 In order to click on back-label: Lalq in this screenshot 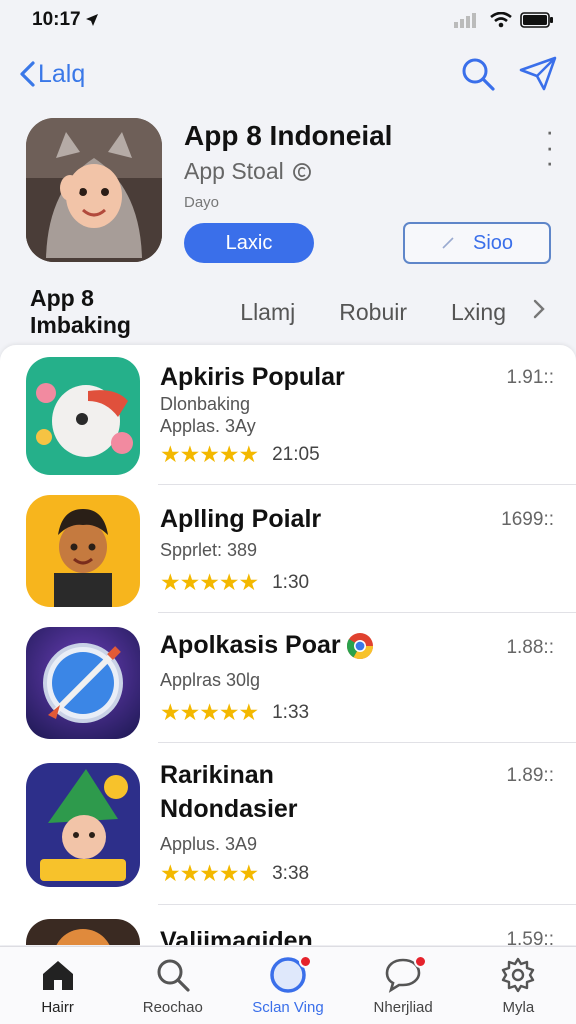, I will do `click(62, 73)`.